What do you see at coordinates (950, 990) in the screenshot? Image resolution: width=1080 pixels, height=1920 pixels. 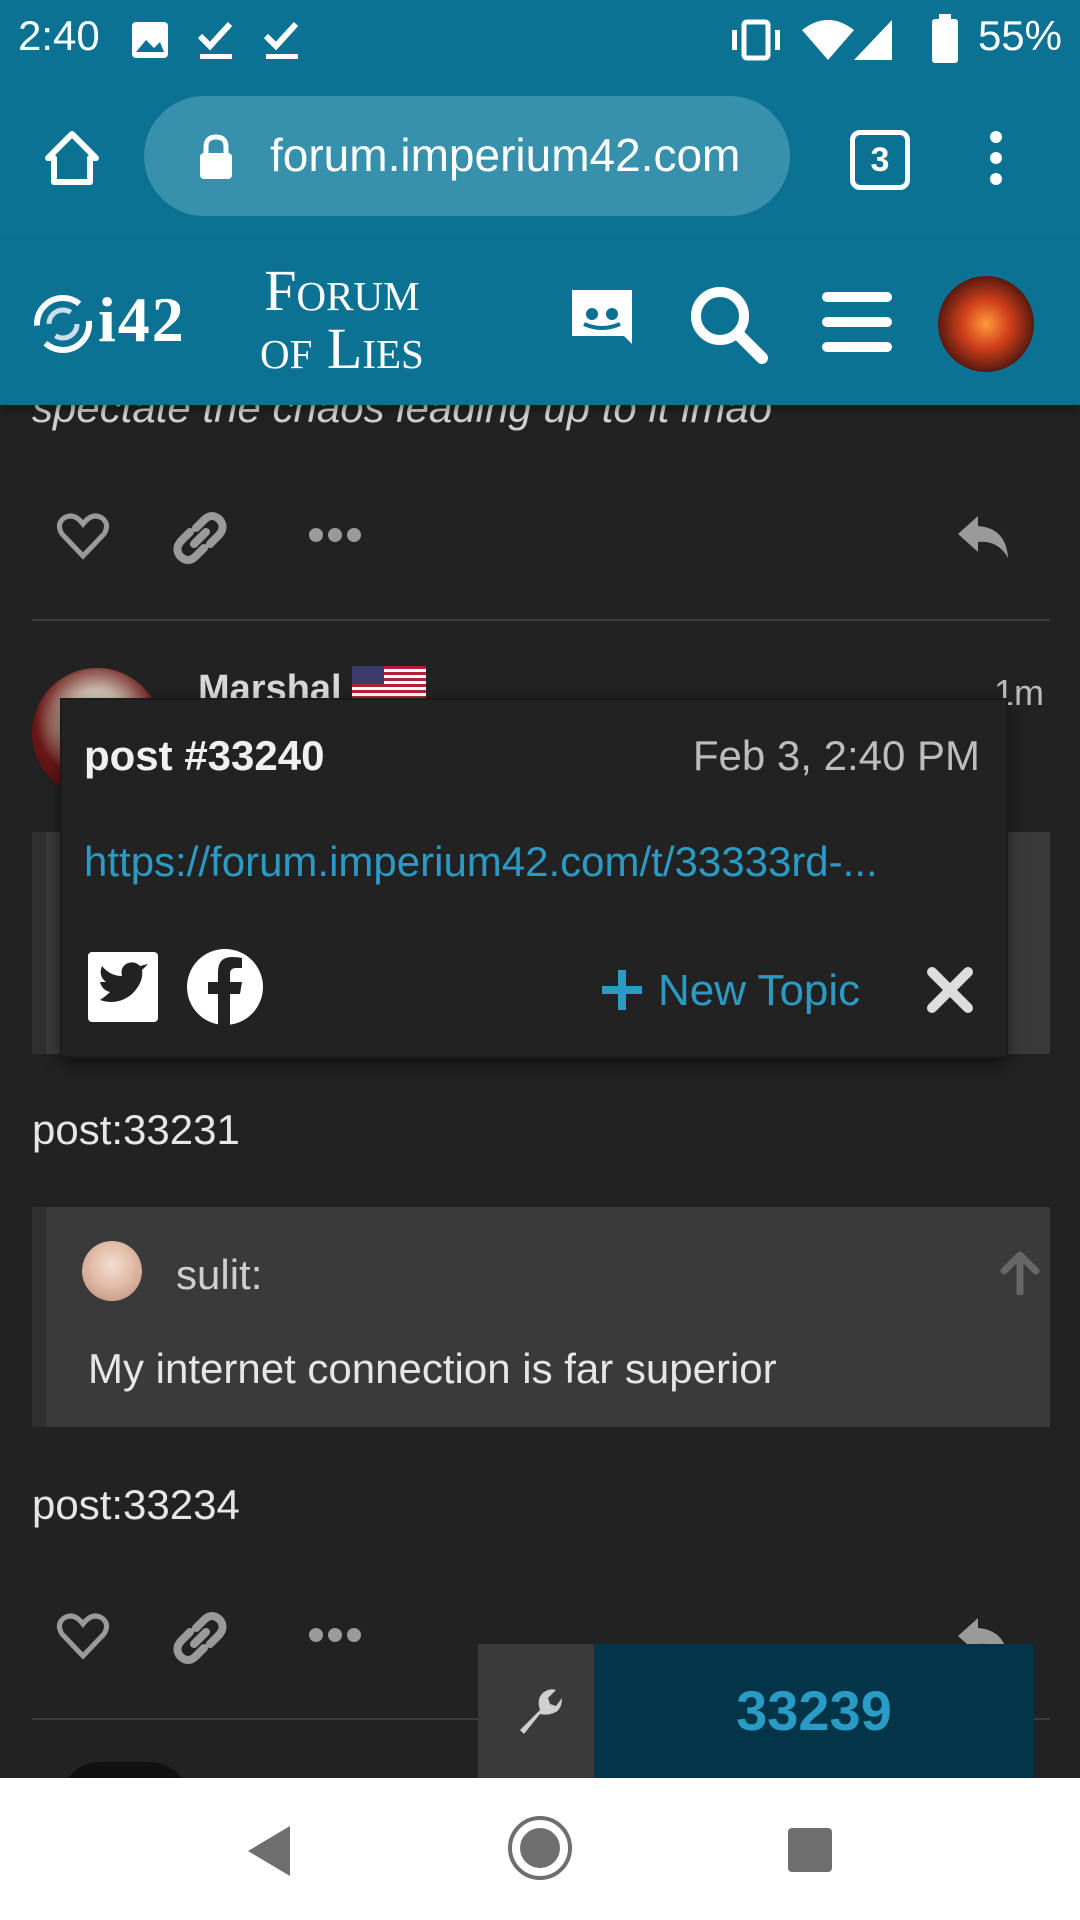 I see `close-icon` at bounding box center [950, 990].